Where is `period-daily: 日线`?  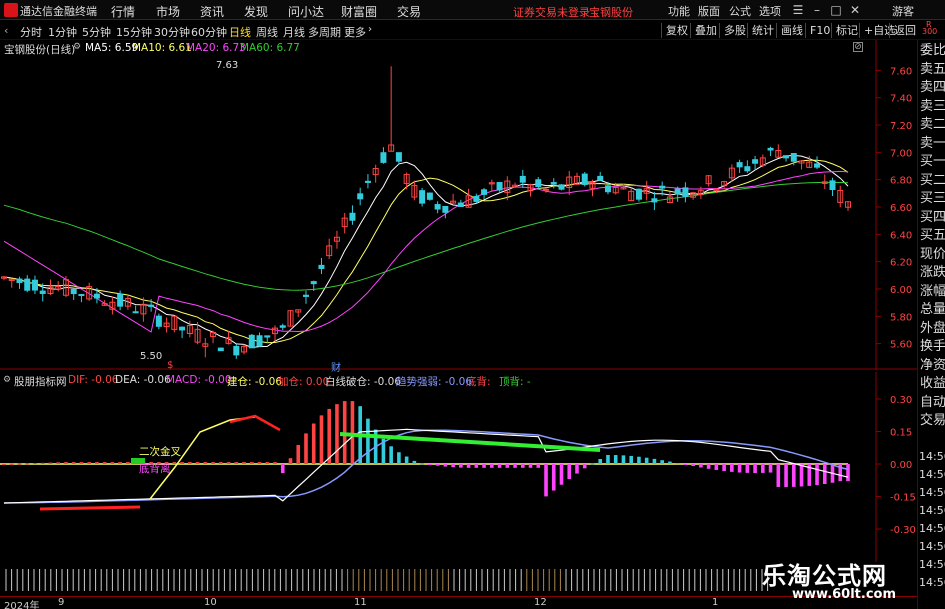 period-daily: 日线 is located at coordinates (240, 32).